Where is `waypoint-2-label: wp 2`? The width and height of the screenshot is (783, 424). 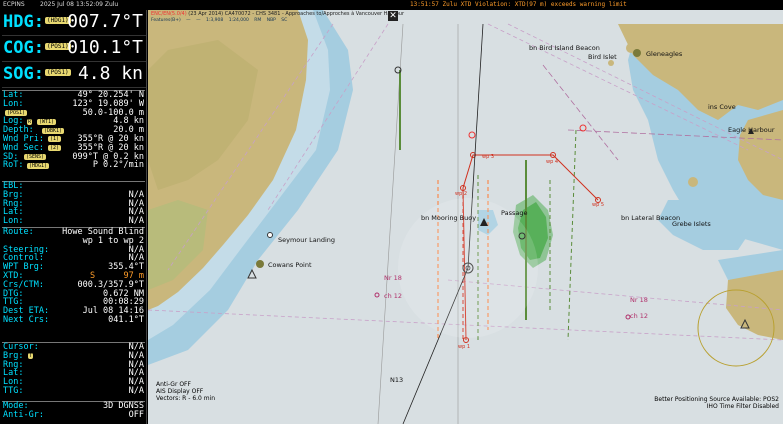
waypoint-2-label: wp 2 is located at coordinates (461, 194).